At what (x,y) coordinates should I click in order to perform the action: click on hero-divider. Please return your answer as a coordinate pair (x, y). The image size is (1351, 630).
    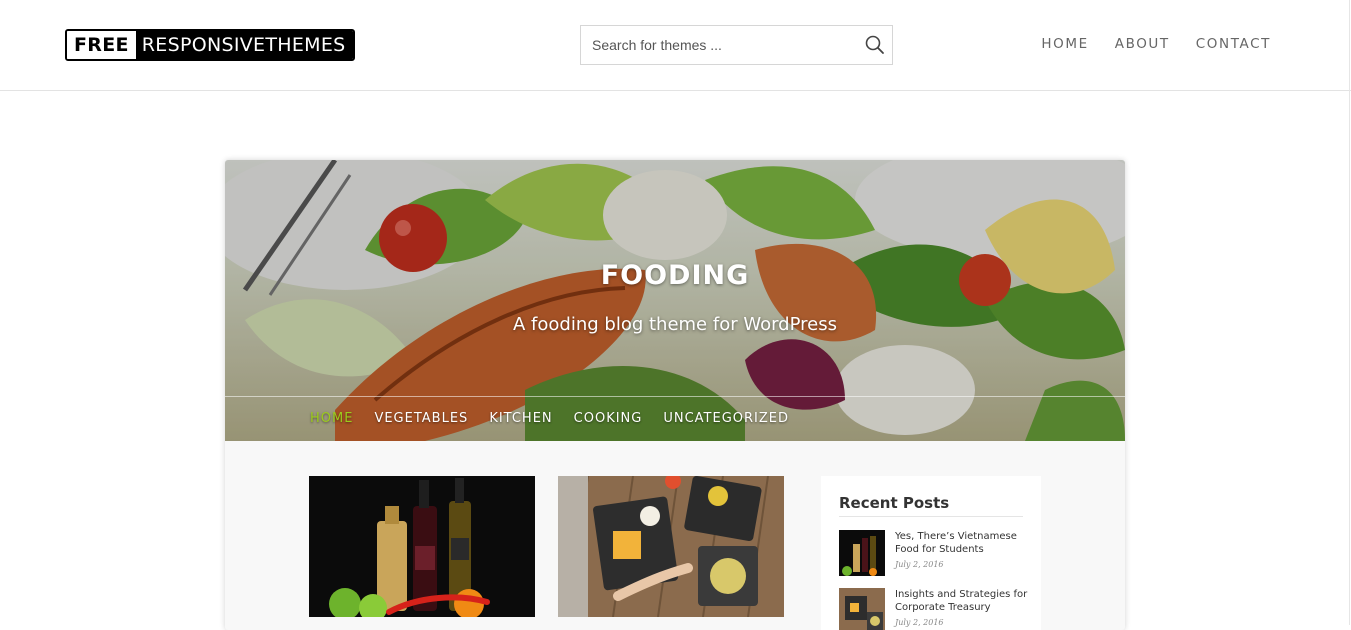
    Looking at the image, I should click on (675, 396).